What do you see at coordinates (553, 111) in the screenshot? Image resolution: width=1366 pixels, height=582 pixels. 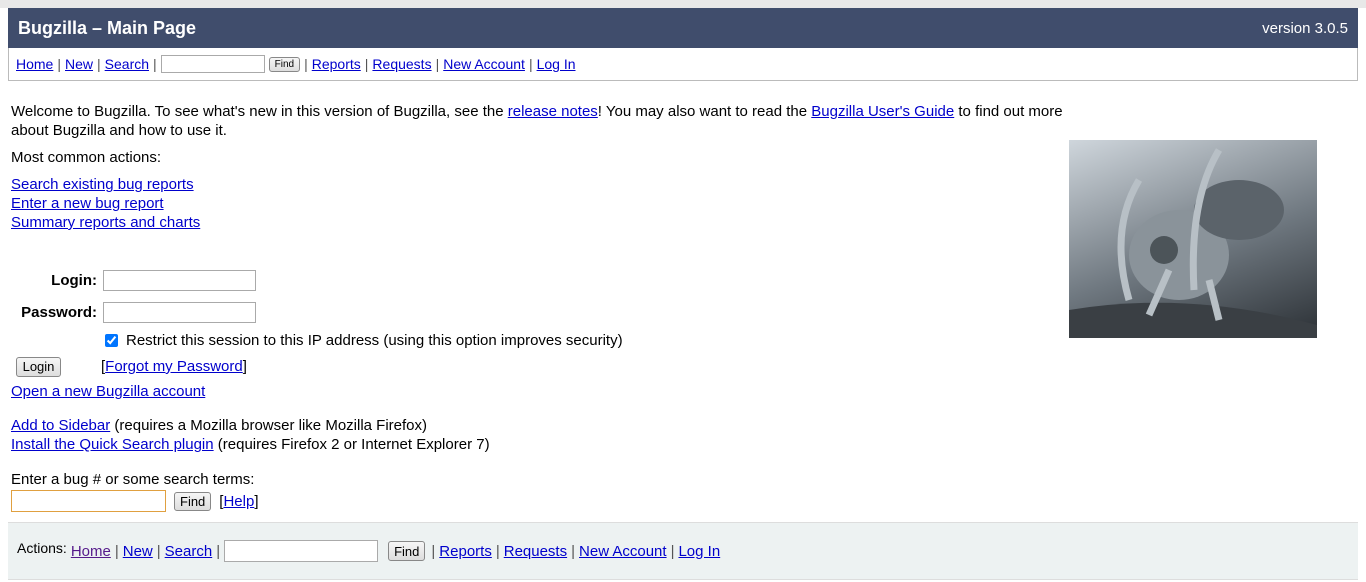 I see `release-notes-link: release notes` at bounding box center [553, 111].